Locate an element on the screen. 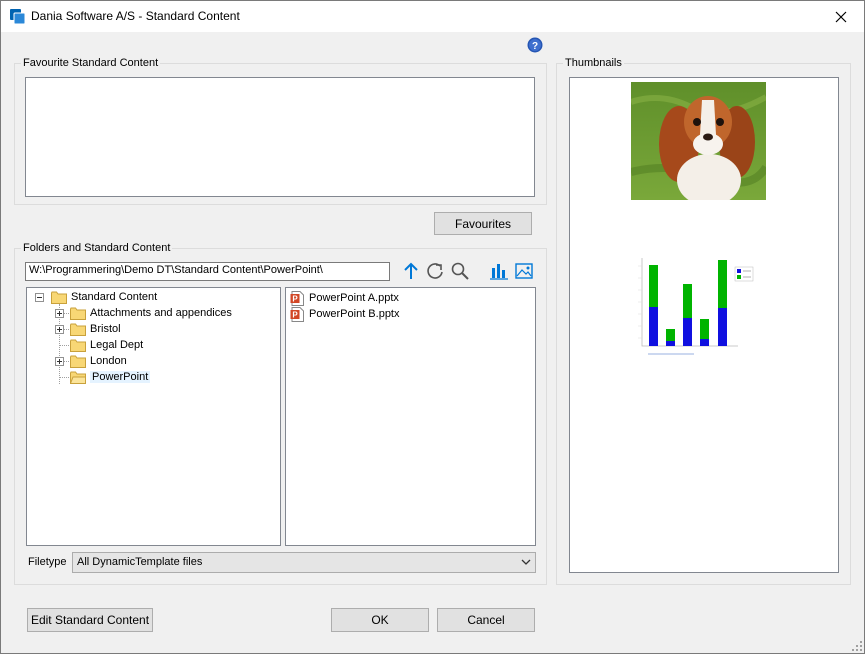 This screenshot has width=865, height=654. filetype-value: All DynamicTemplate files is located at coordinates (140, 562).